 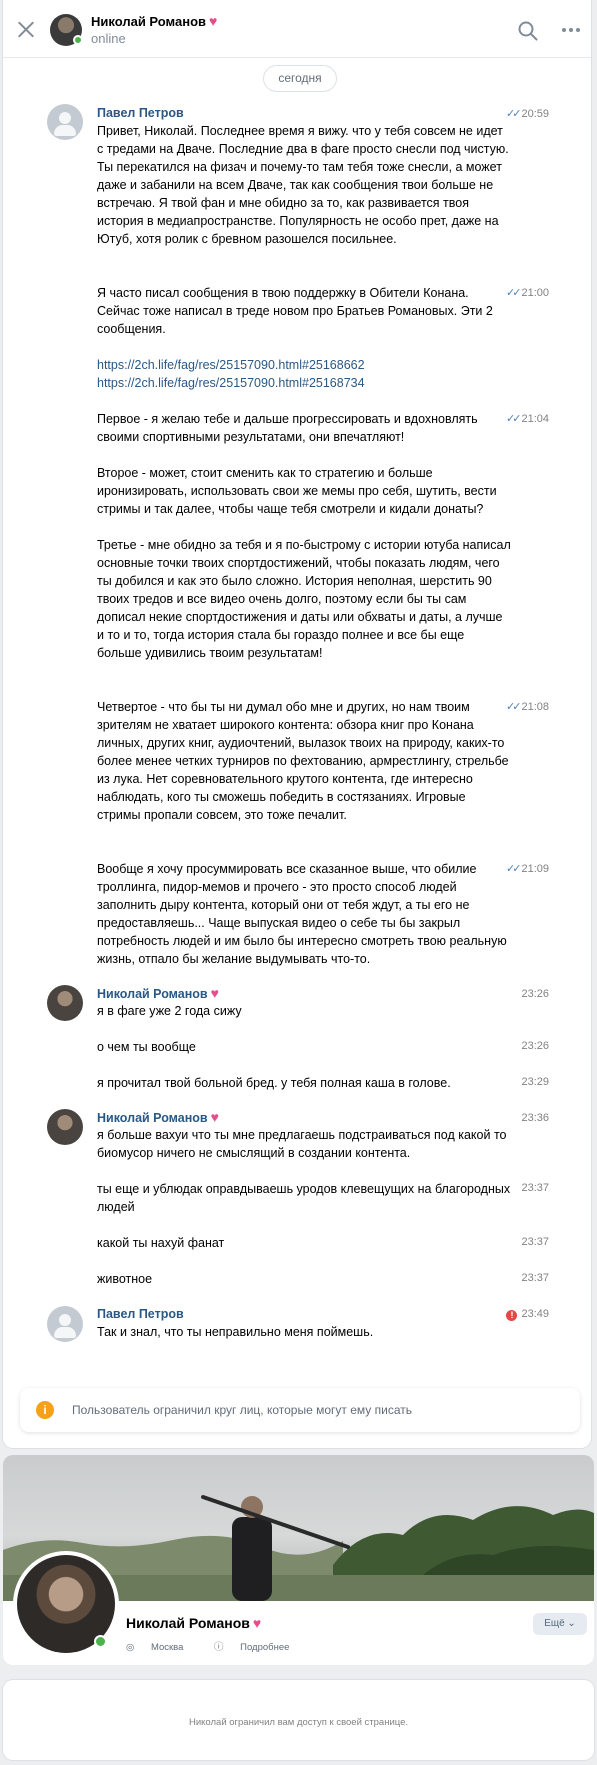 I want to click on location-icon: ◎, so click(x=131, y=1647).